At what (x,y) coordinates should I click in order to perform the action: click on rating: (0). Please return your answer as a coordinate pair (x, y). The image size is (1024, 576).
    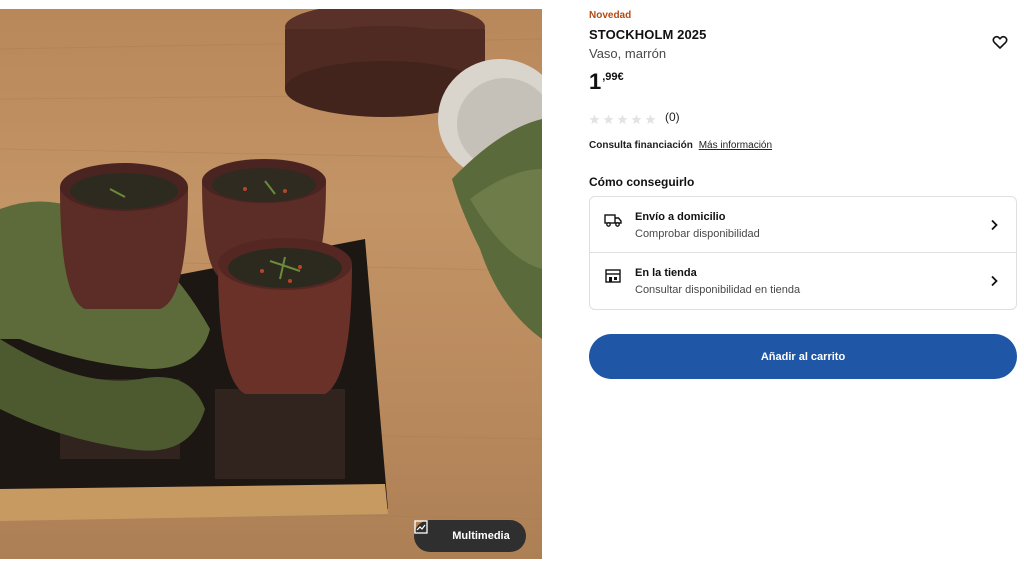
    Looking at the image, I should click on (634, 117).